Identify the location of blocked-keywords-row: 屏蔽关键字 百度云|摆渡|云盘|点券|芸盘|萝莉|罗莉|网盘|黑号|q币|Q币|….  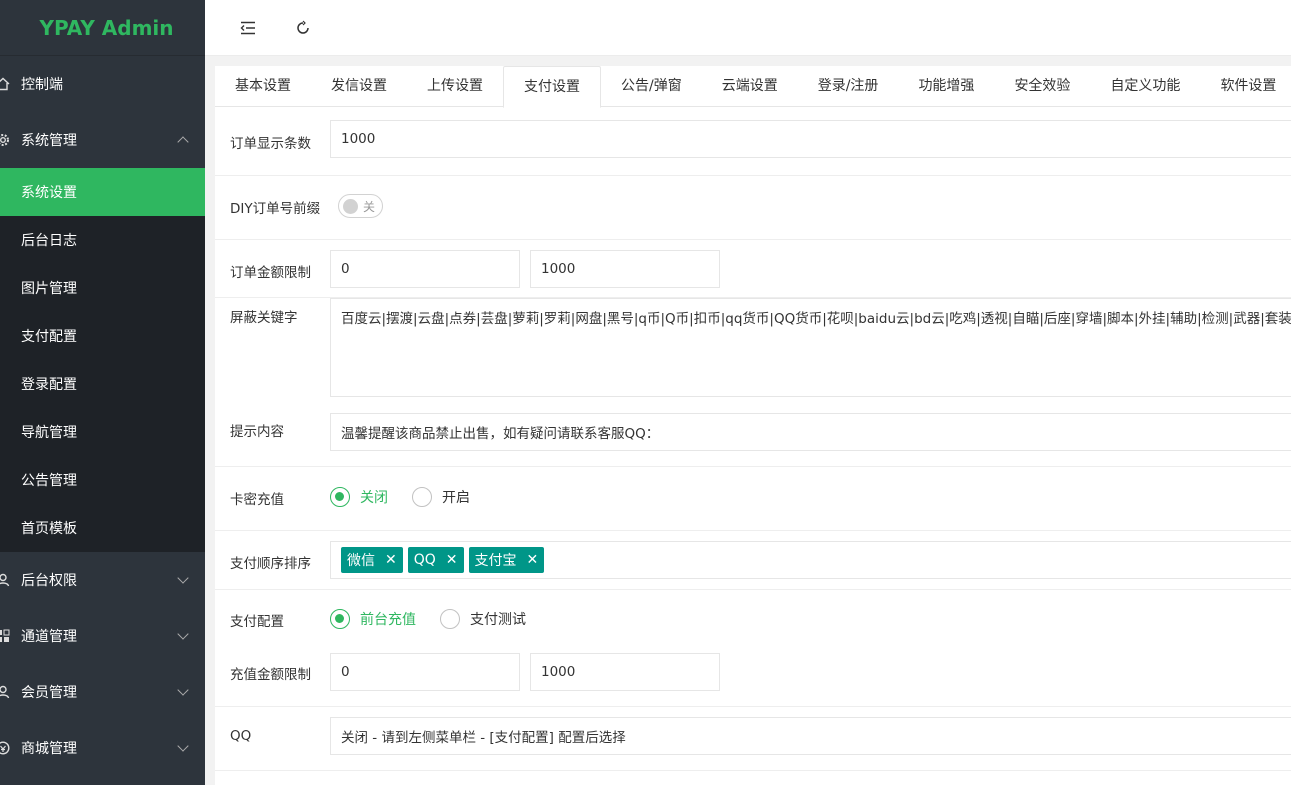
(753, 353).